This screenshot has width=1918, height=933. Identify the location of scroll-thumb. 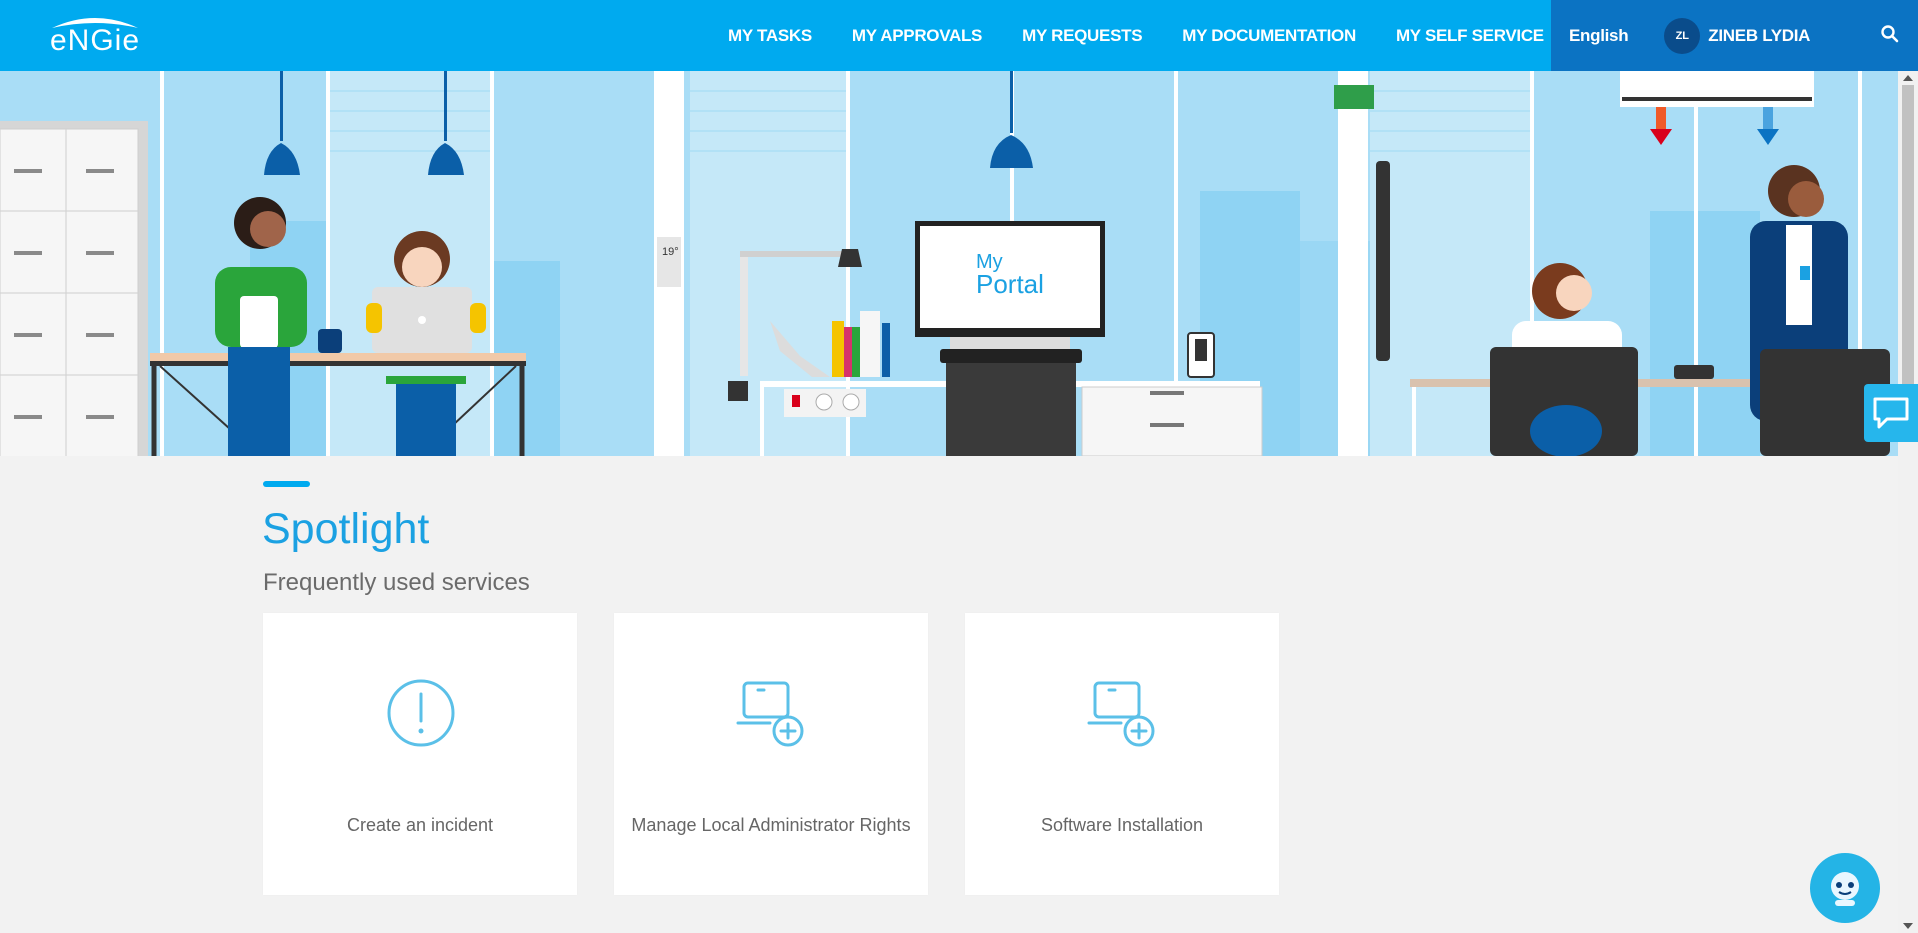
(1908, 244).